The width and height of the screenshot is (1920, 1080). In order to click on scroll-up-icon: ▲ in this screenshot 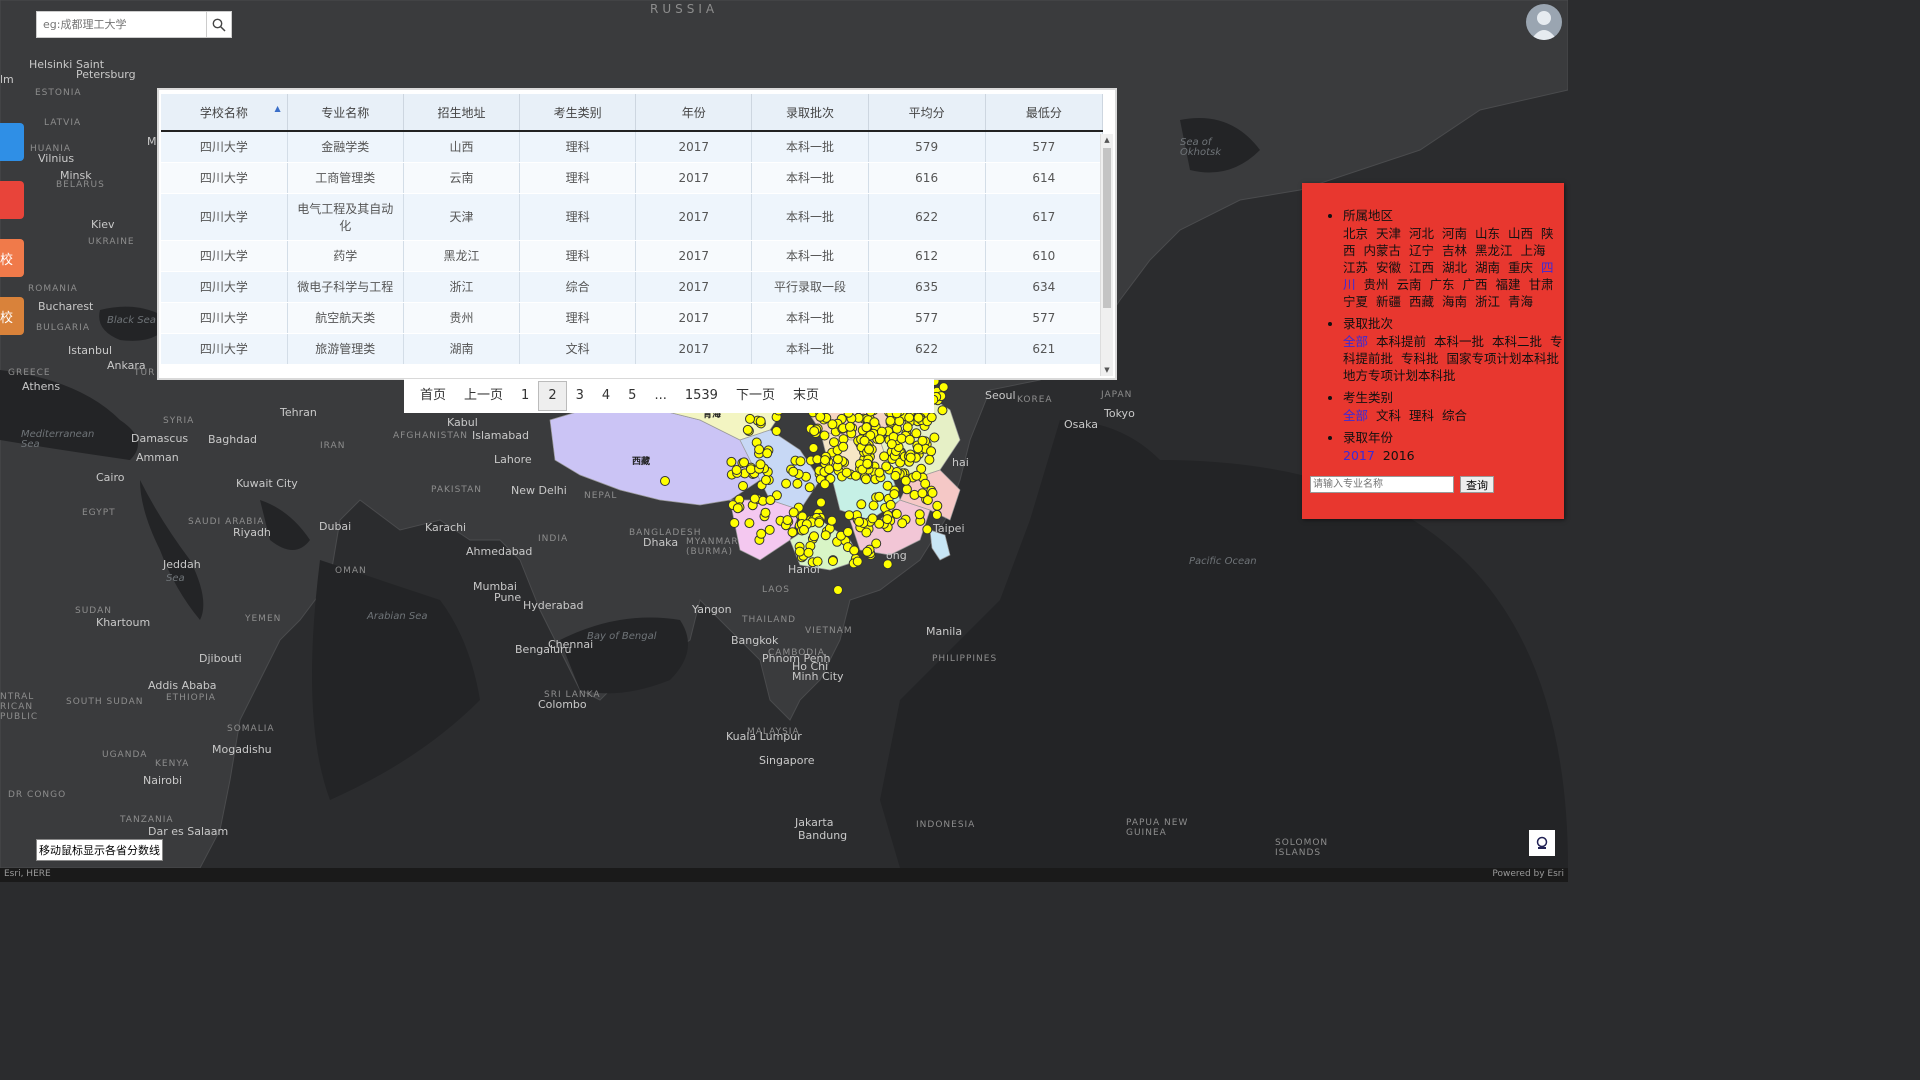, I will do `click(1107, 140)`.